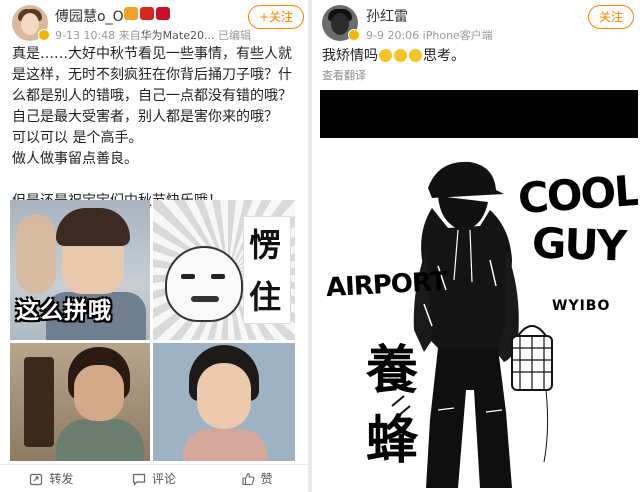  Describe the element at coordinates (224, 270) in the screenshot. I see `image-tile-2: 愣 住` at that location.